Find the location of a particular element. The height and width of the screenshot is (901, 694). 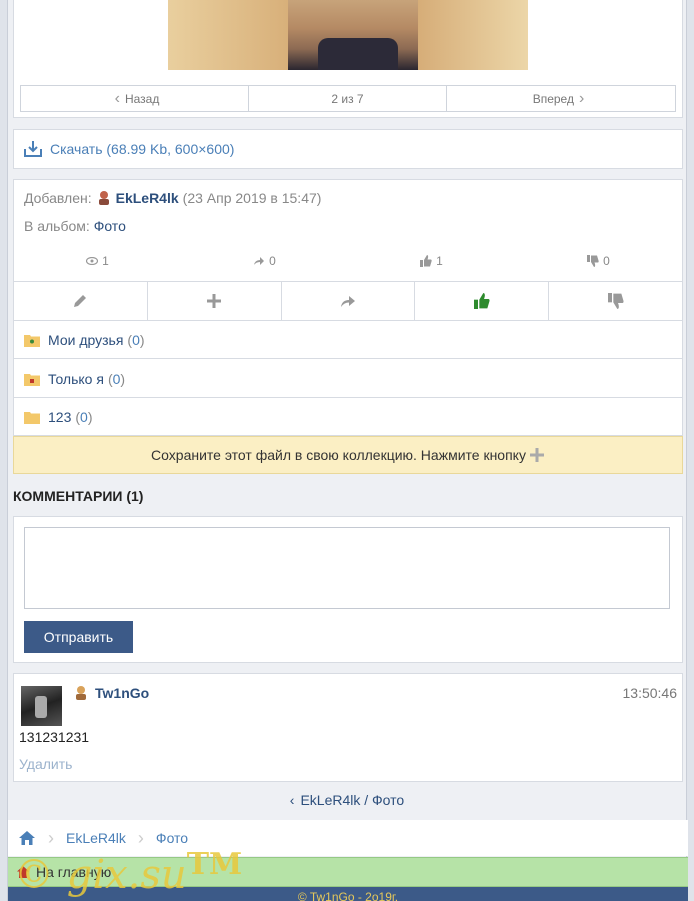

comment-input is located at coordinates (347, 568).